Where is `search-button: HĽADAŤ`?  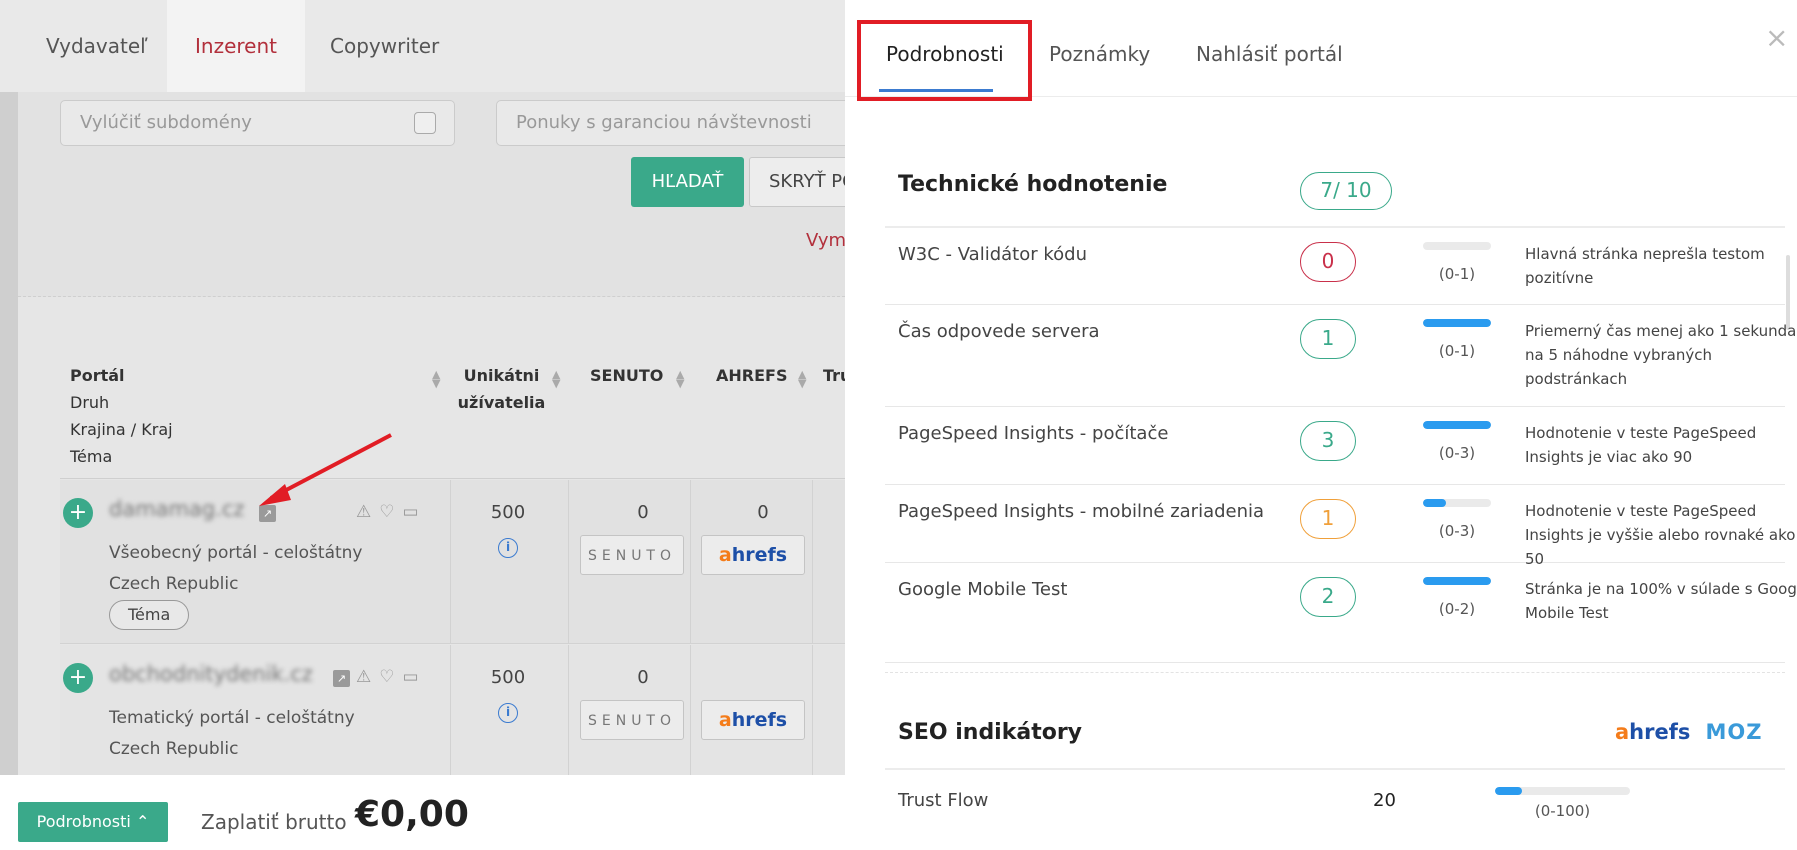 search-button: HĽADAŤ is located at coordinates (687, 182).